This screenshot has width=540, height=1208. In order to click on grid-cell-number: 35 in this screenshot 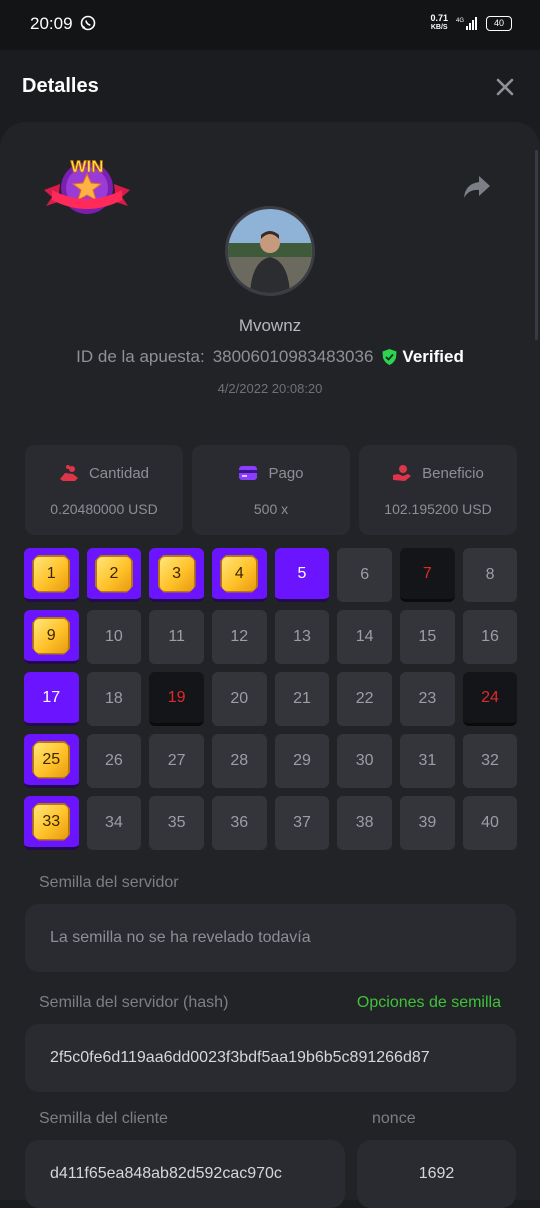, I will do `click(176, 822)`.